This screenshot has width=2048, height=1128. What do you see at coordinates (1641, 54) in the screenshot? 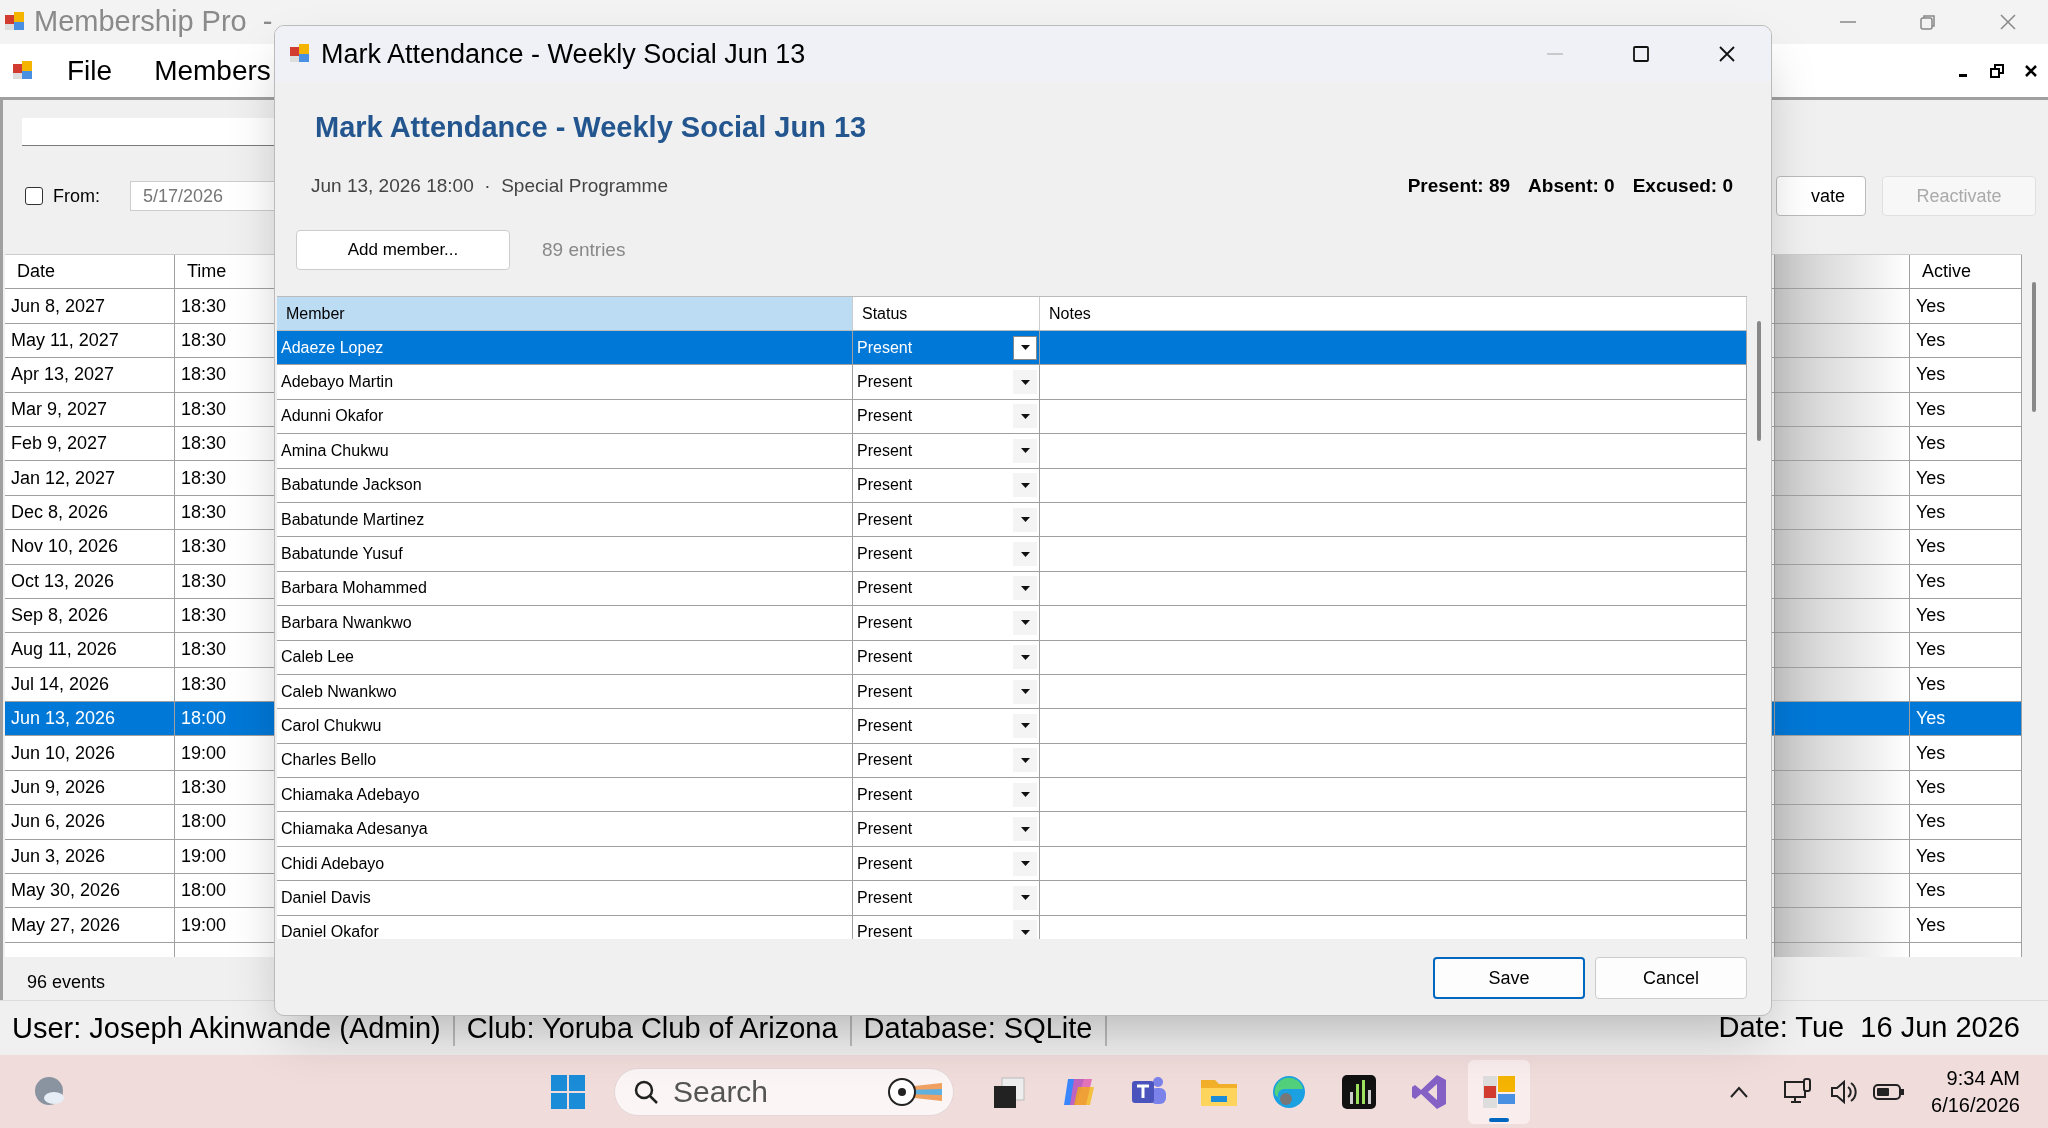
I see `maximize-icon` at bounding box center [1641, 54].